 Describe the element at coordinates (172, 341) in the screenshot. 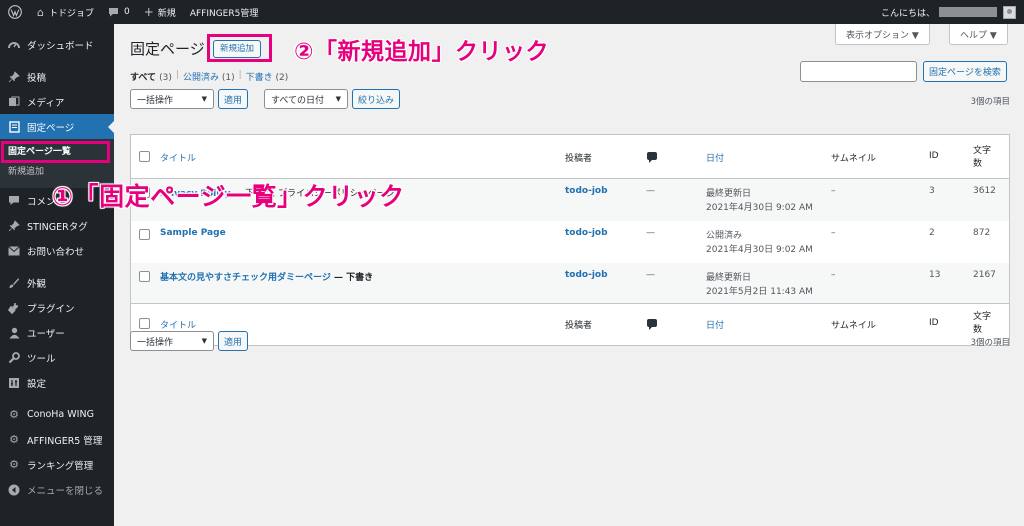

I see `bulk-actions-select-bottom: 一括操作 ▼` at that location.